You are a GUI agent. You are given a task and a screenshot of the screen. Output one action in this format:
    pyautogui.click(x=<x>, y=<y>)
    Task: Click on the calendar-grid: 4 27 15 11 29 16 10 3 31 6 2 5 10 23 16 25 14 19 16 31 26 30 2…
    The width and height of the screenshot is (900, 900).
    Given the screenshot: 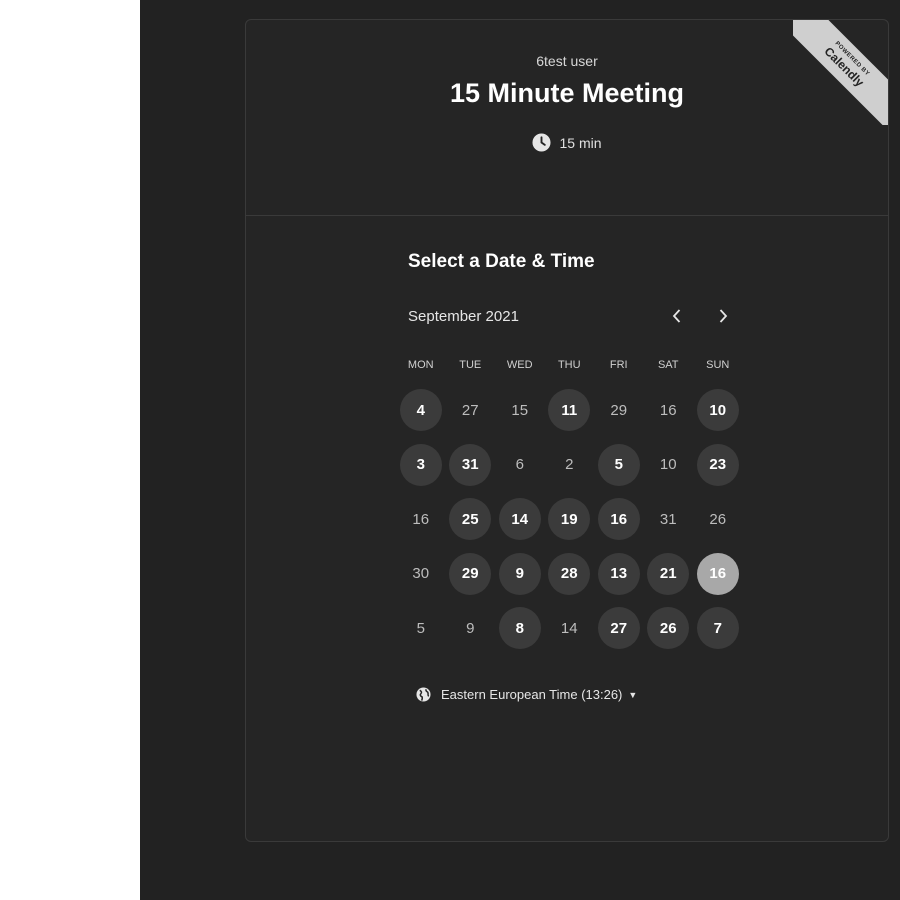 What is the action you would take?
    pyautogui.click(x=569, y=519)
    